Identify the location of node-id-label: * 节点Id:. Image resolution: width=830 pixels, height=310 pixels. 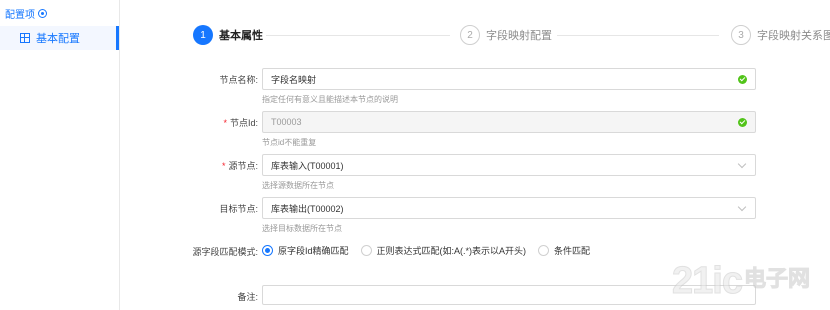
(240, 123).